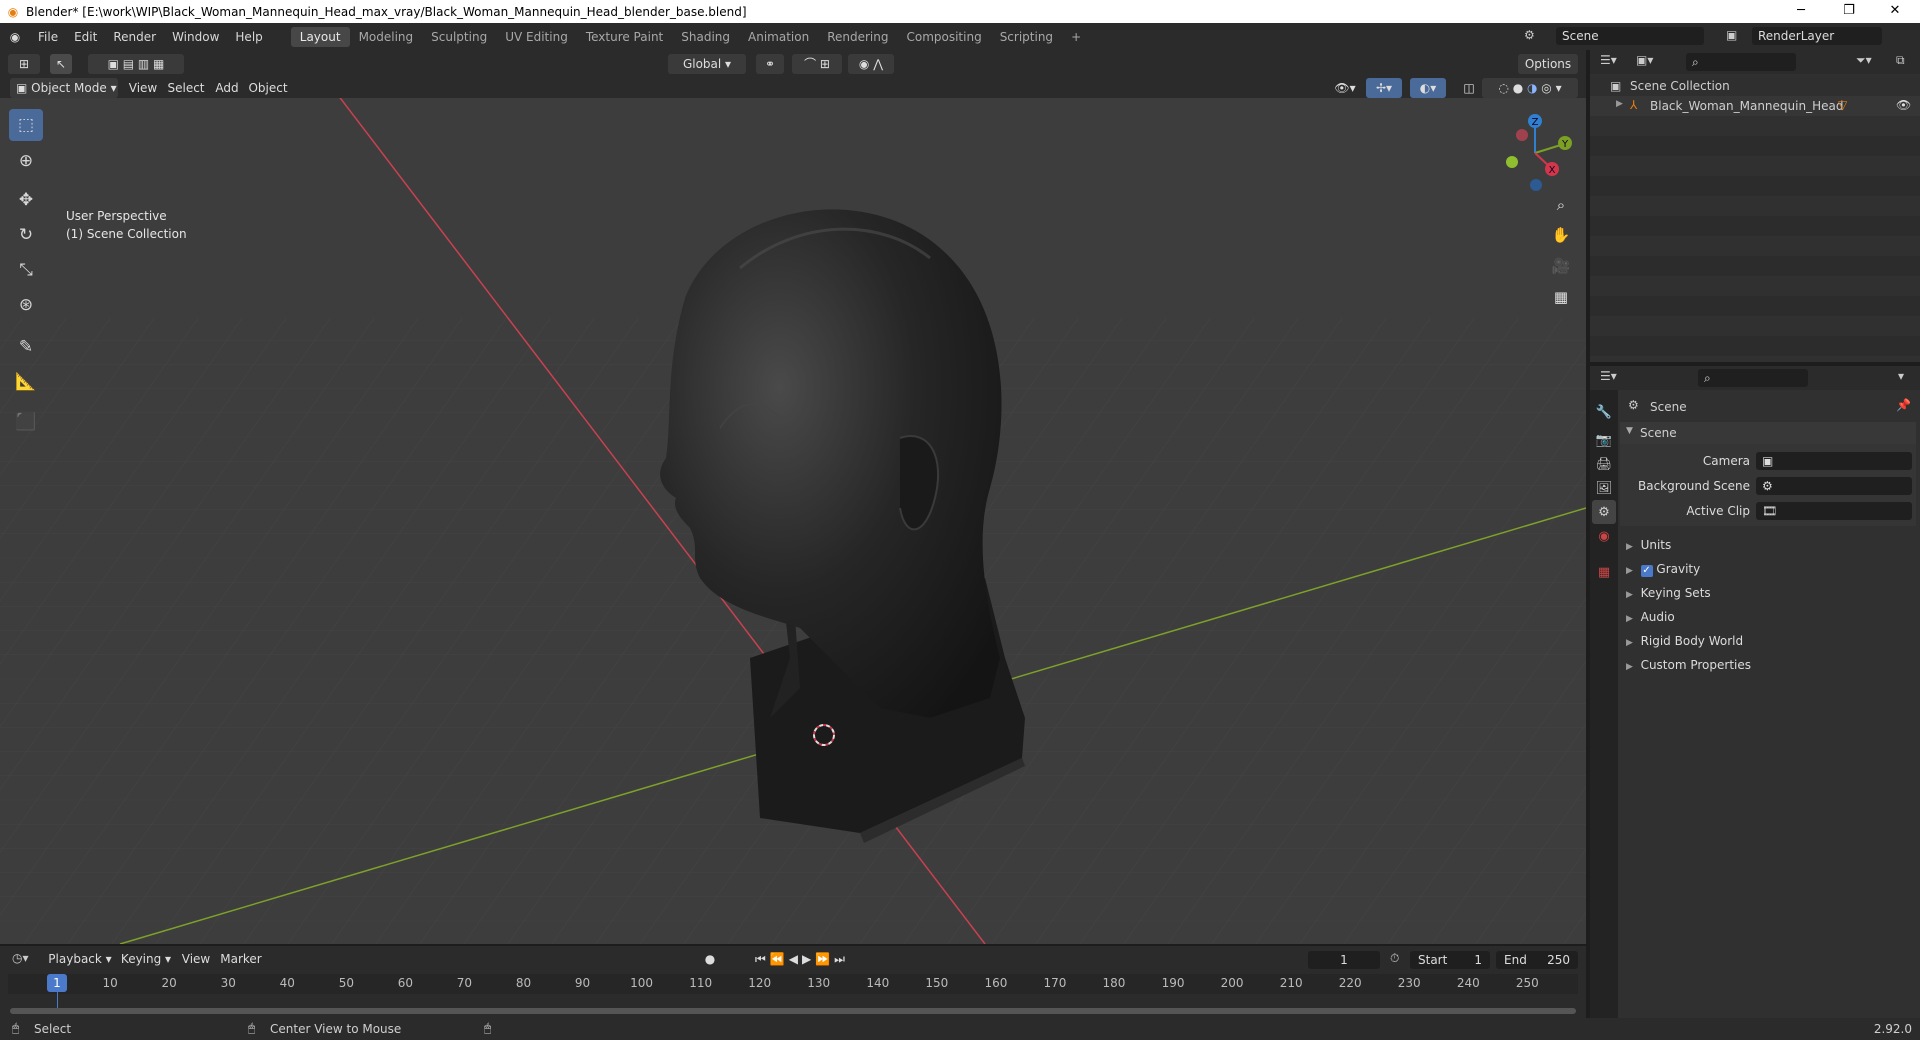  What do you see at coordinates (1731, 35) in the screenshot?
I see `renderlayer-icon: ▣` at bounding box center [1731, 35].